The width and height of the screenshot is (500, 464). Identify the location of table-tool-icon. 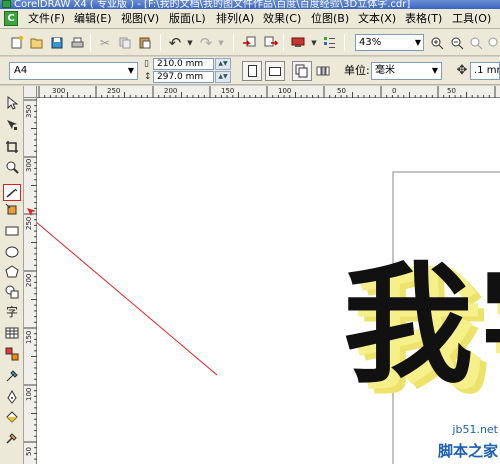
(12, 332).